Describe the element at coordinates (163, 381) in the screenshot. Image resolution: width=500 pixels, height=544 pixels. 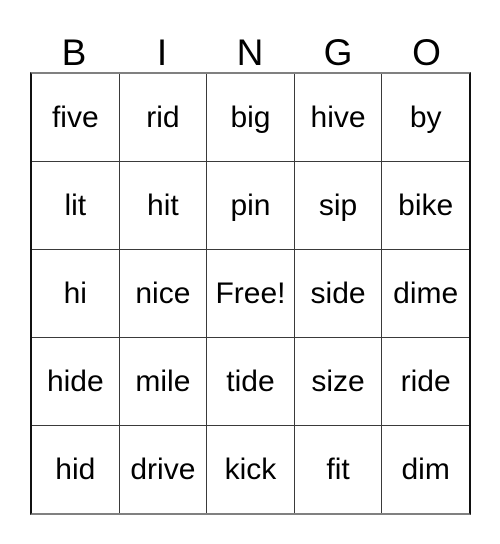
I see `bingo-cell-i4: mile` at that location.